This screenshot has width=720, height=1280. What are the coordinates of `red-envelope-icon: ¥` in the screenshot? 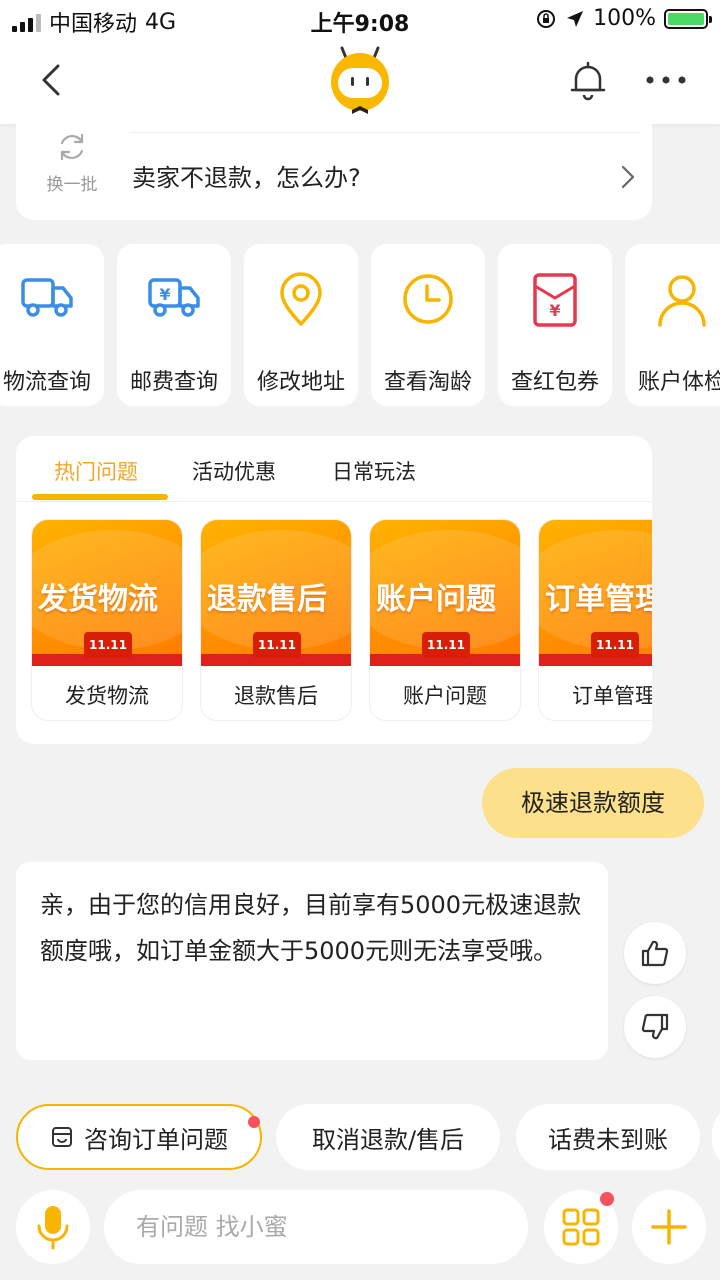 It's located at (555, 300).